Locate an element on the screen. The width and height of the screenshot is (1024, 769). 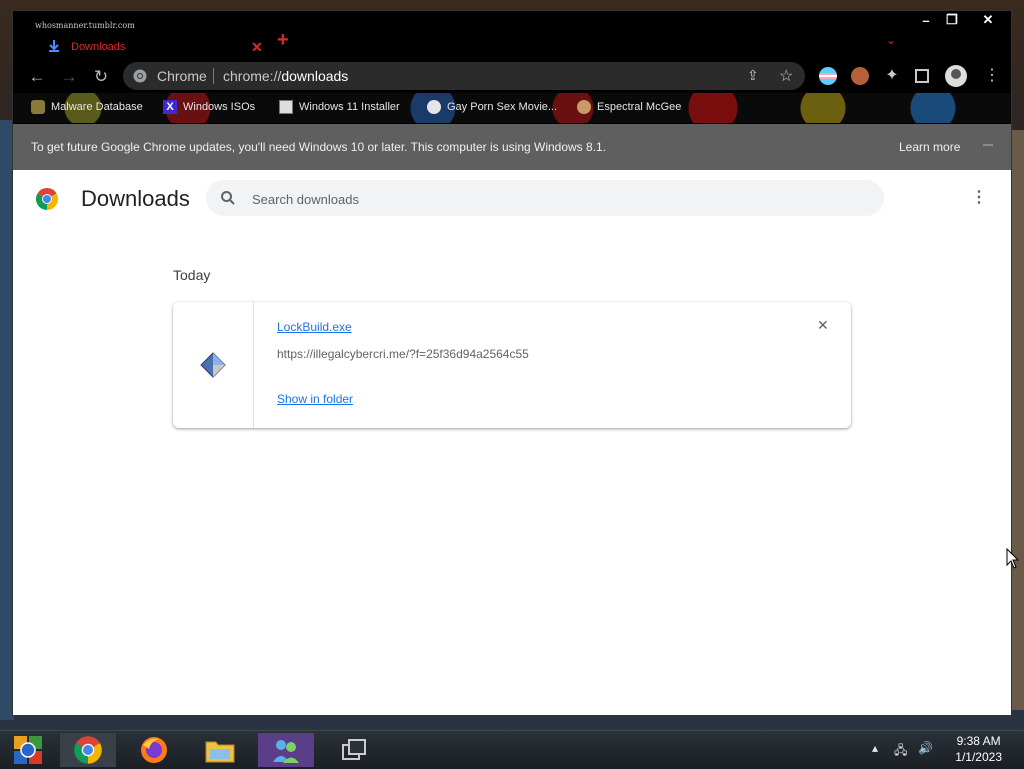
side-panel-icon is located at coordinates (922, 76).